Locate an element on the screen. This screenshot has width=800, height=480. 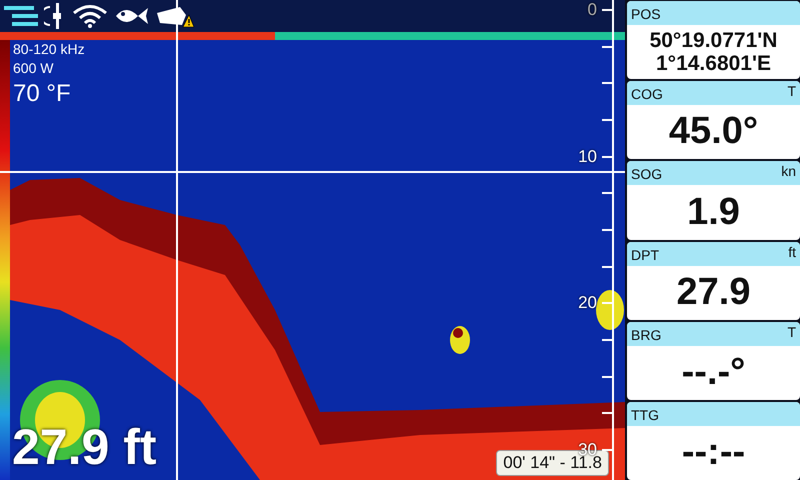
panel-value: 50°19.0771'N is located at coordinates (714, 40).